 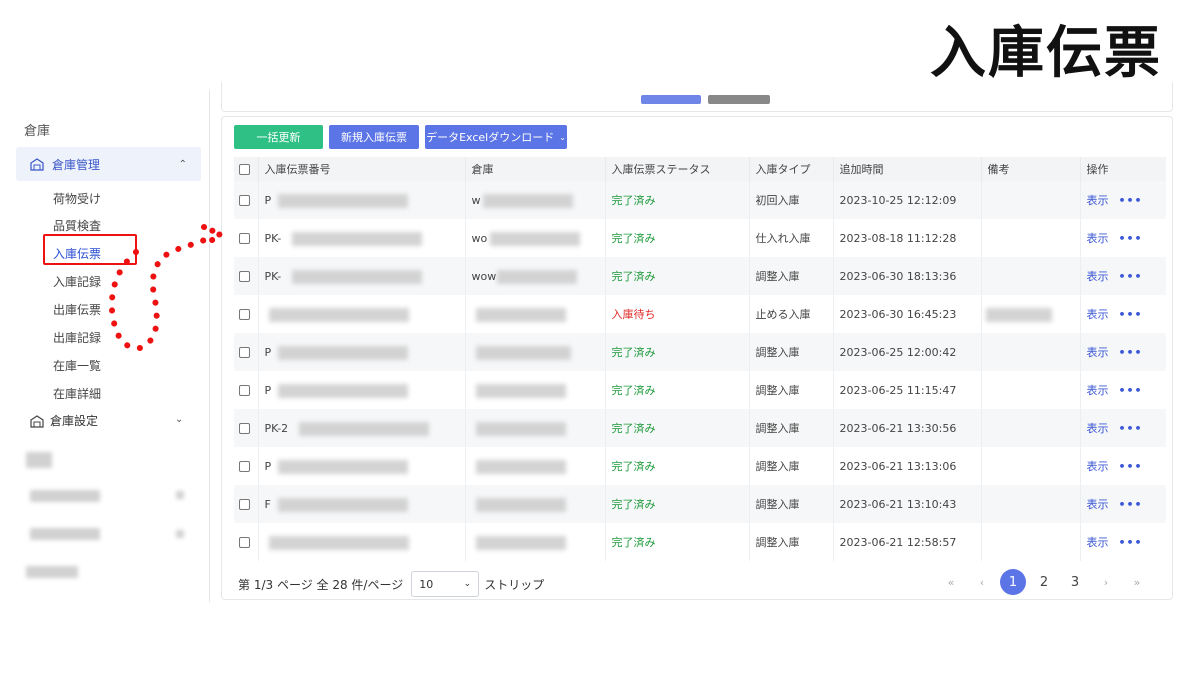 I want to click on status-cell: 入庫待ち, so click(x=677, y=314).